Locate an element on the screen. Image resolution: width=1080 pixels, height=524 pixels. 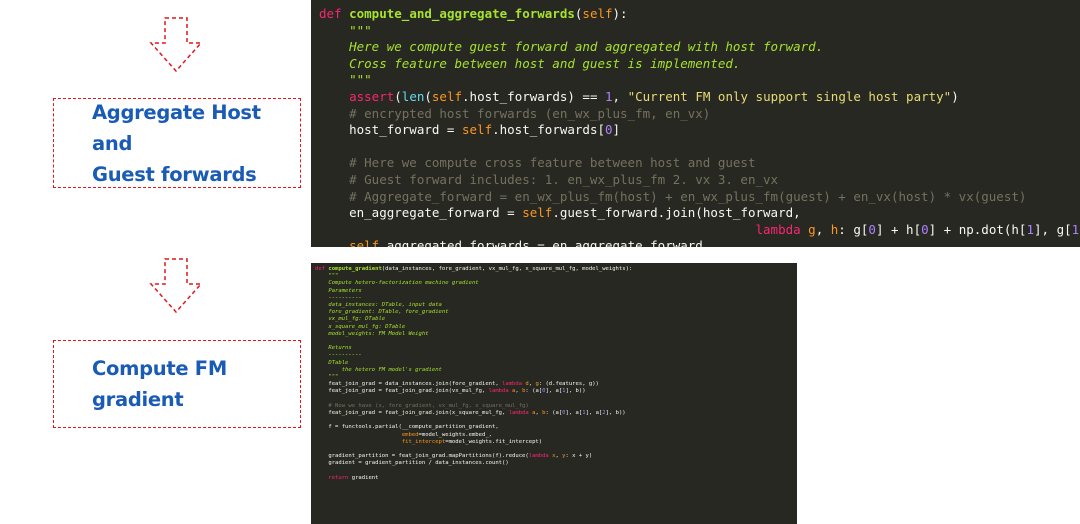
code-token: =model_weights.fit_intercept) is located at coordinates (494, 441).